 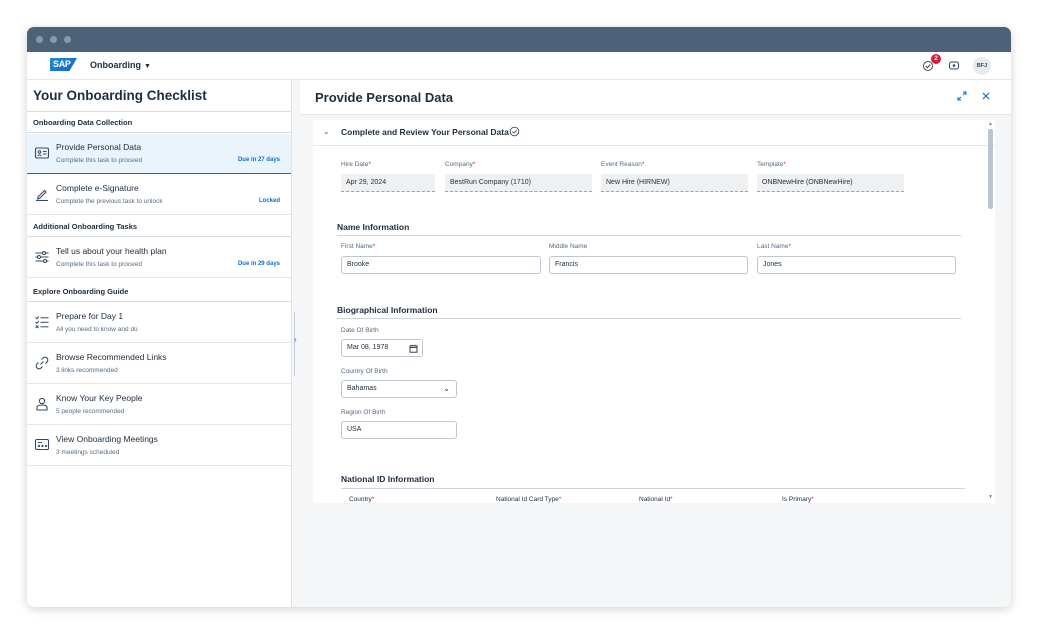 What do you see at coordinates (42, 257) in the screenshot?
I see `health-plan-icon` at bounding box center [42, 257].